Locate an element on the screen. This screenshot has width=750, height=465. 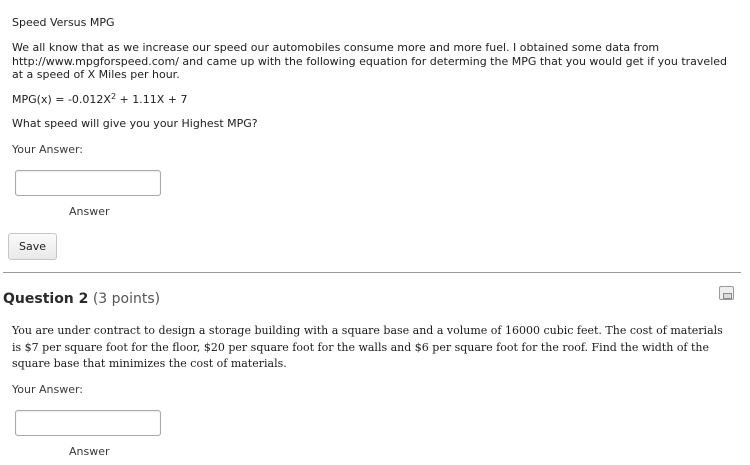
question-divider is located at coordinates (372, 272).